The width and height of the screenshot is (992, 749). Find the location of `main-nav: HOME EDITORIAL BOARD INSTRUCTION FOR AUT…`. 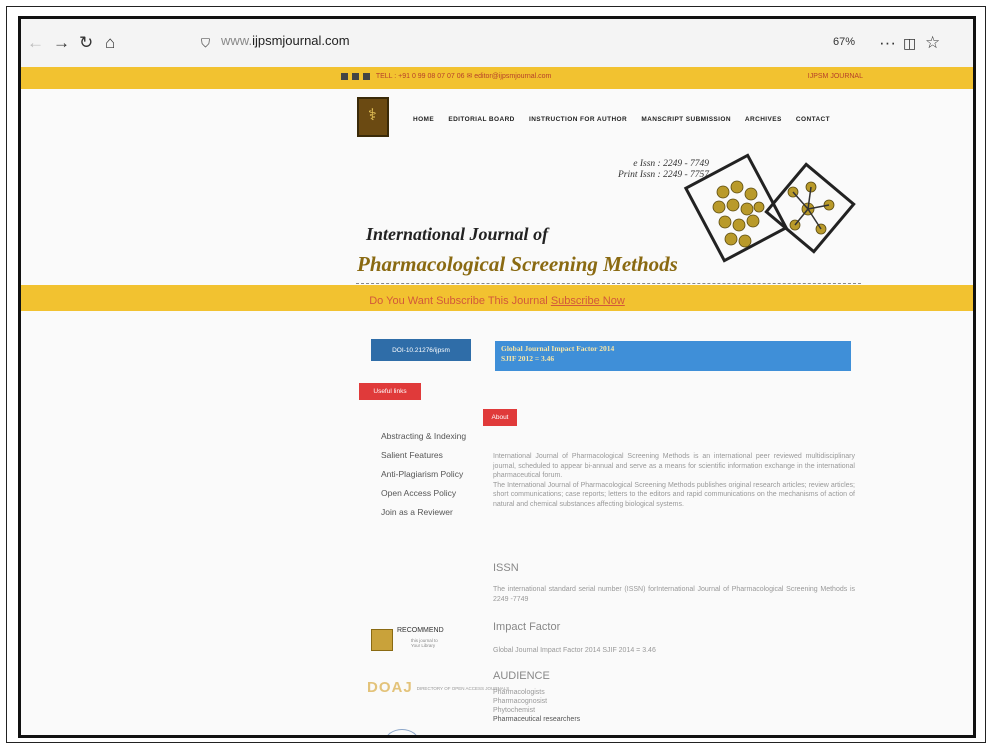

main-nav: HOME EDITORIAL BOARD INSTRUCTION FOR AUT… is located at coordinates (627, 119).